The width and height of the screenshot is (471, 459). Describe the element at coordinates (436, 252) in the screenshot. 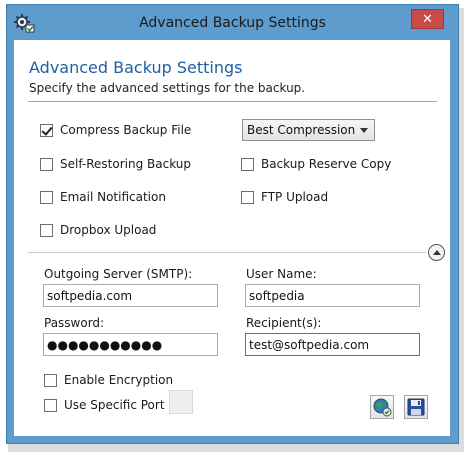

I see `chevron-up-icon` at that location.